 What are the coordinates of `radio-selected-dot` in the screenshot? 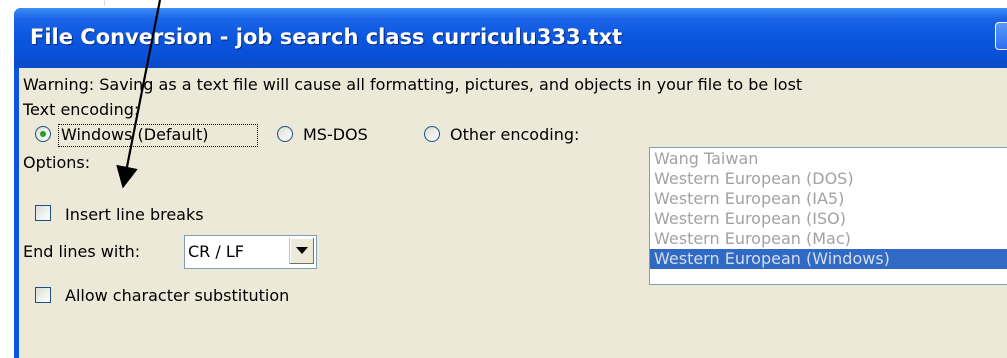 It's located at (43, 134).